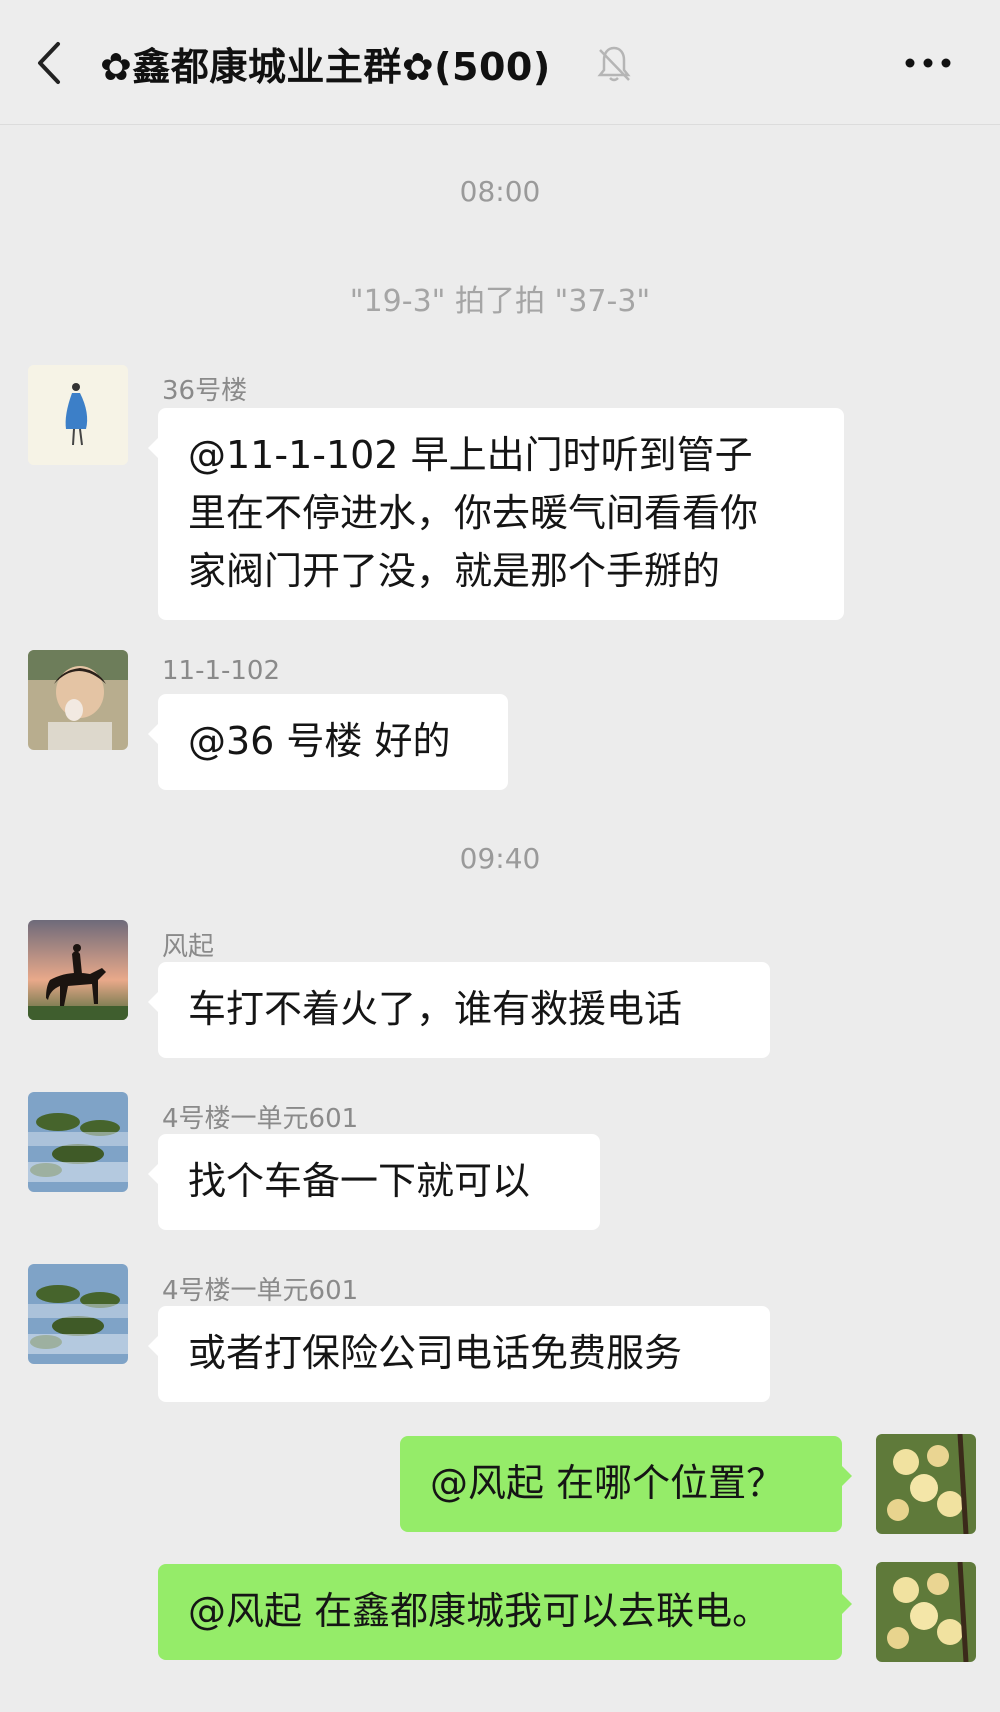  I want to click on message-bubble-sent: @风起 在哪个位置？, so click(626, 1484).